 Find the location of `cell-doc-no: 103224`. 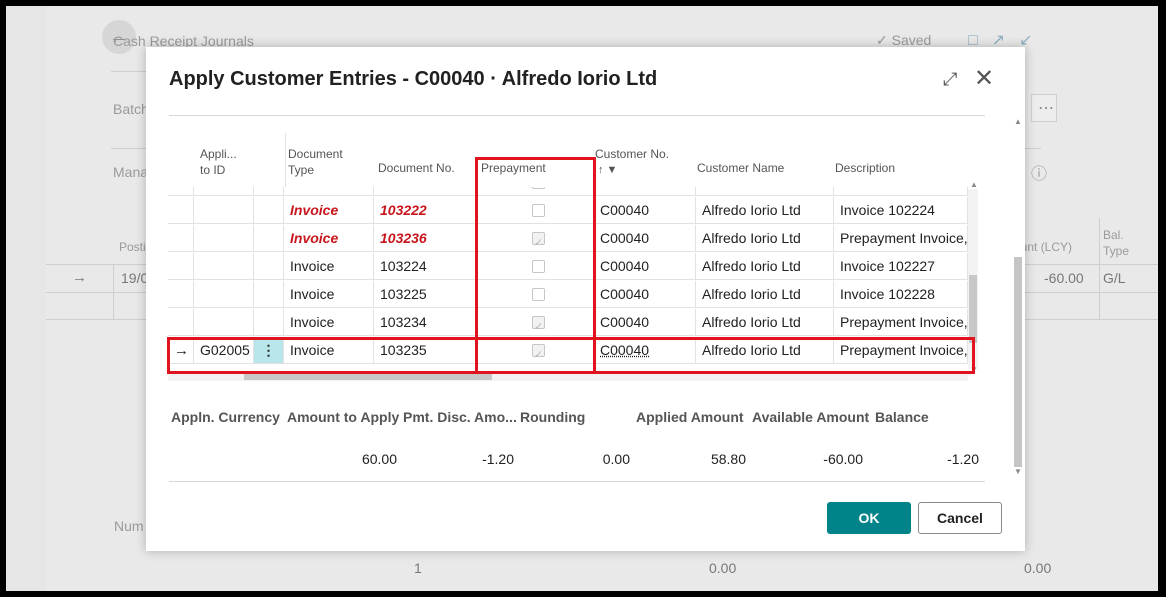

cell-doc-no: 103224 is located at coordinates (425, 266).